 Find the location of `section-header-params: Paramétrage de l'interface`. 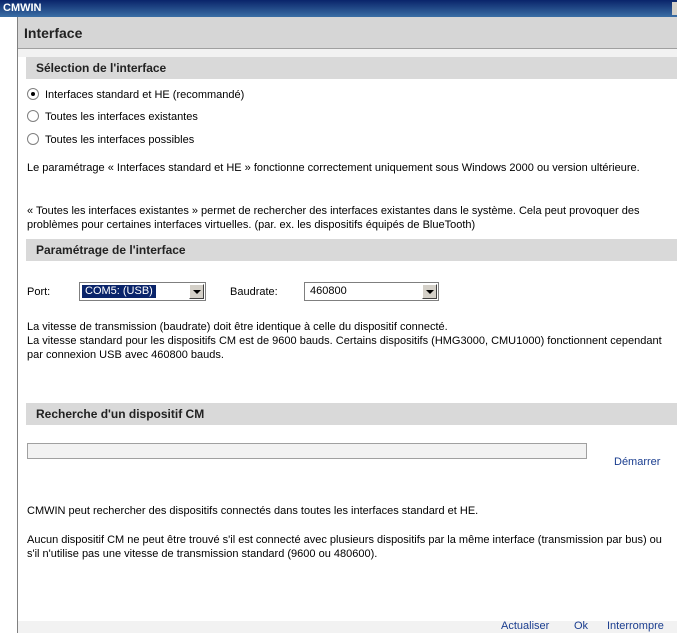

section-header-params: Paramétrage de l'interface is located at coordinates (351, 250).